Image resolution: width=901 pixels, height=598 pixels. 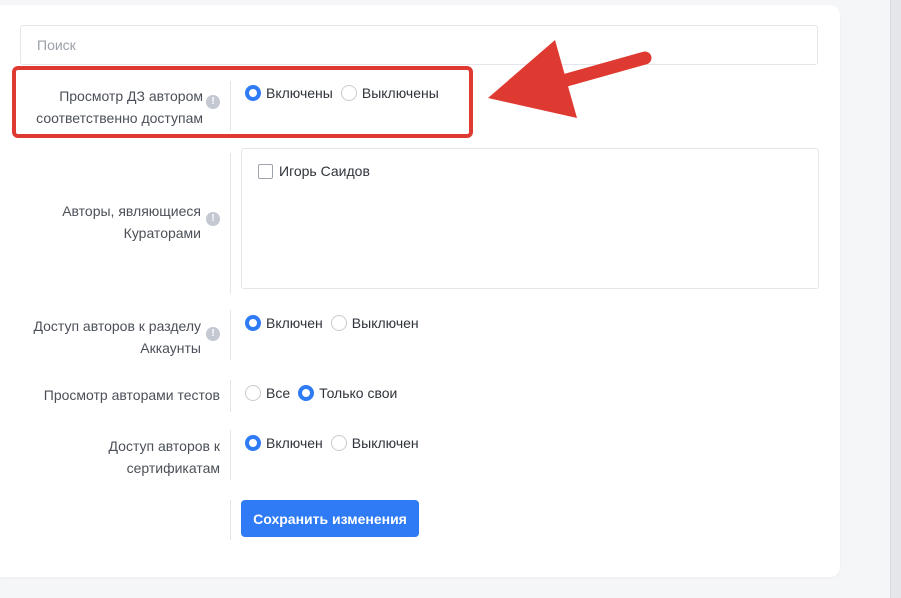 What do you see at coordinates (570, 79) in the screenshot?
I see `annotation-arrow-icon` at bounding box center [570, 79].